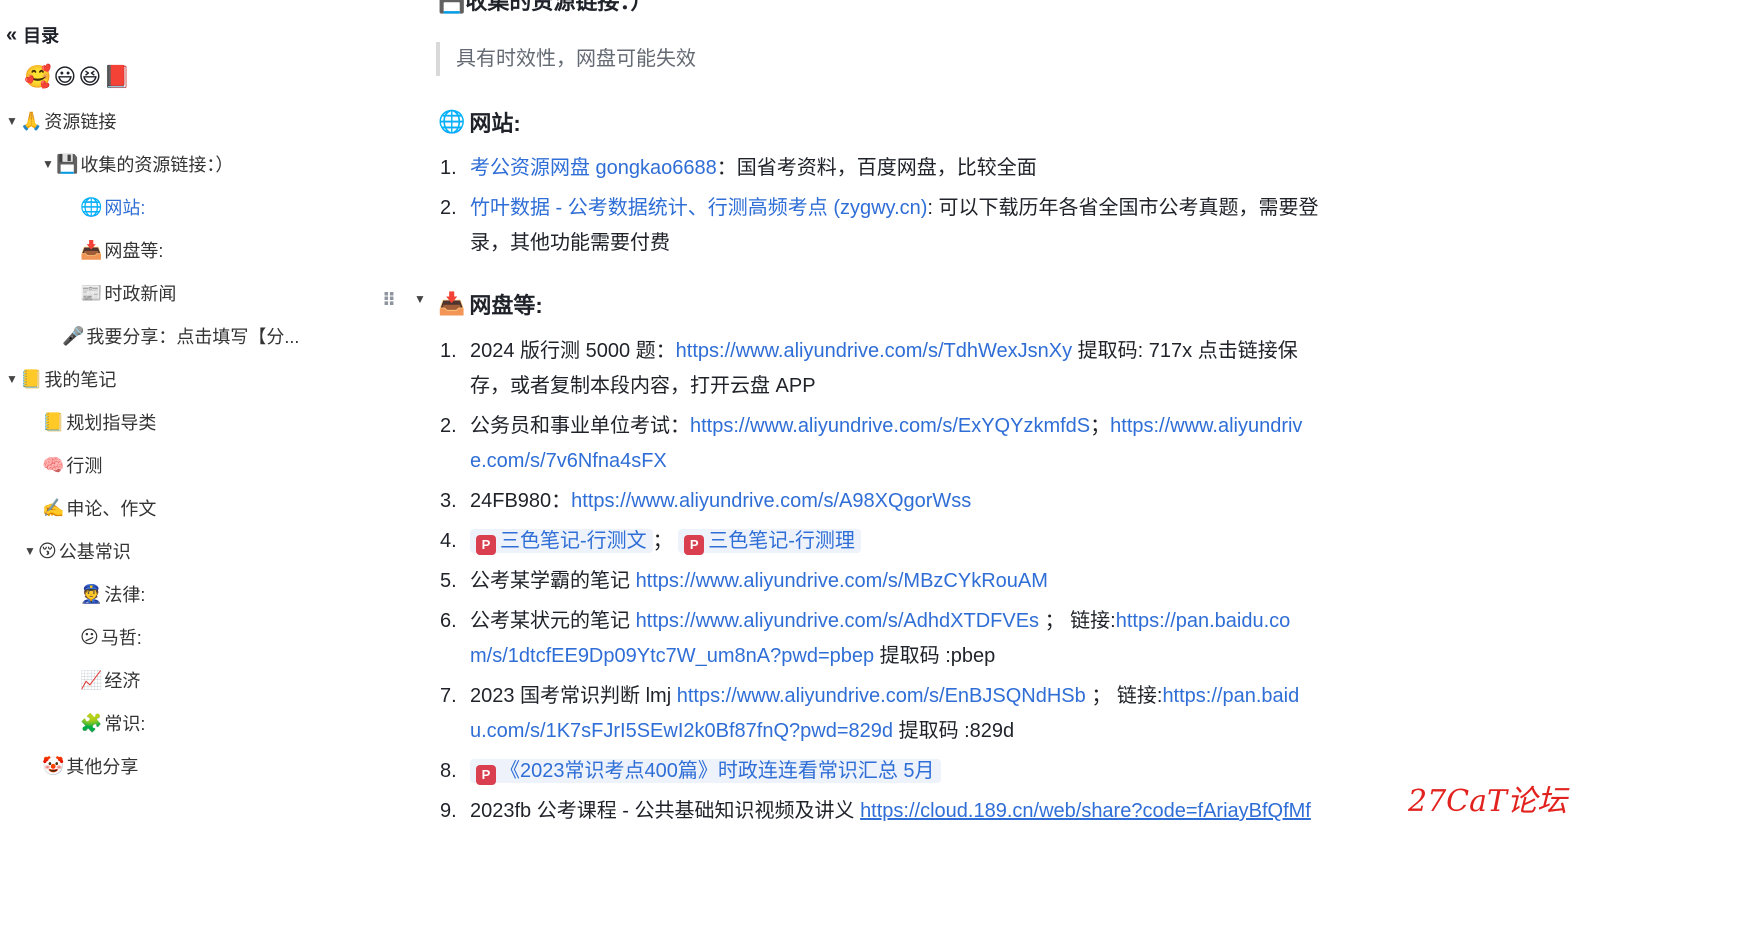 The height and width of the screenshot is (932, 1757). I want to click on toc-item-label: 申论、作文, so click(111, 509).